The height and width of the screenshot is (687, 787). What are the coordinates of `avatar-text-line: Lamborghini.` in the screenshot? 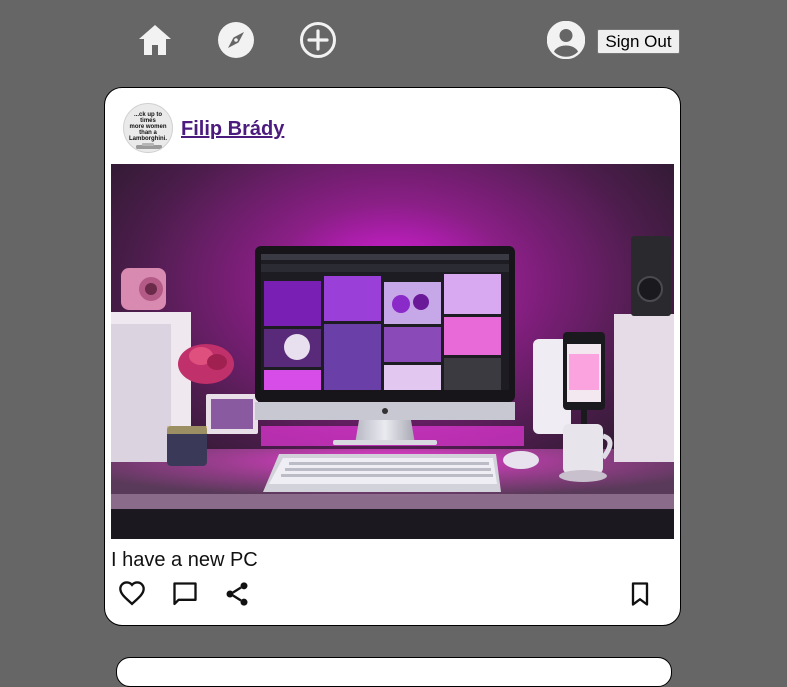 It's located at (148, 139).